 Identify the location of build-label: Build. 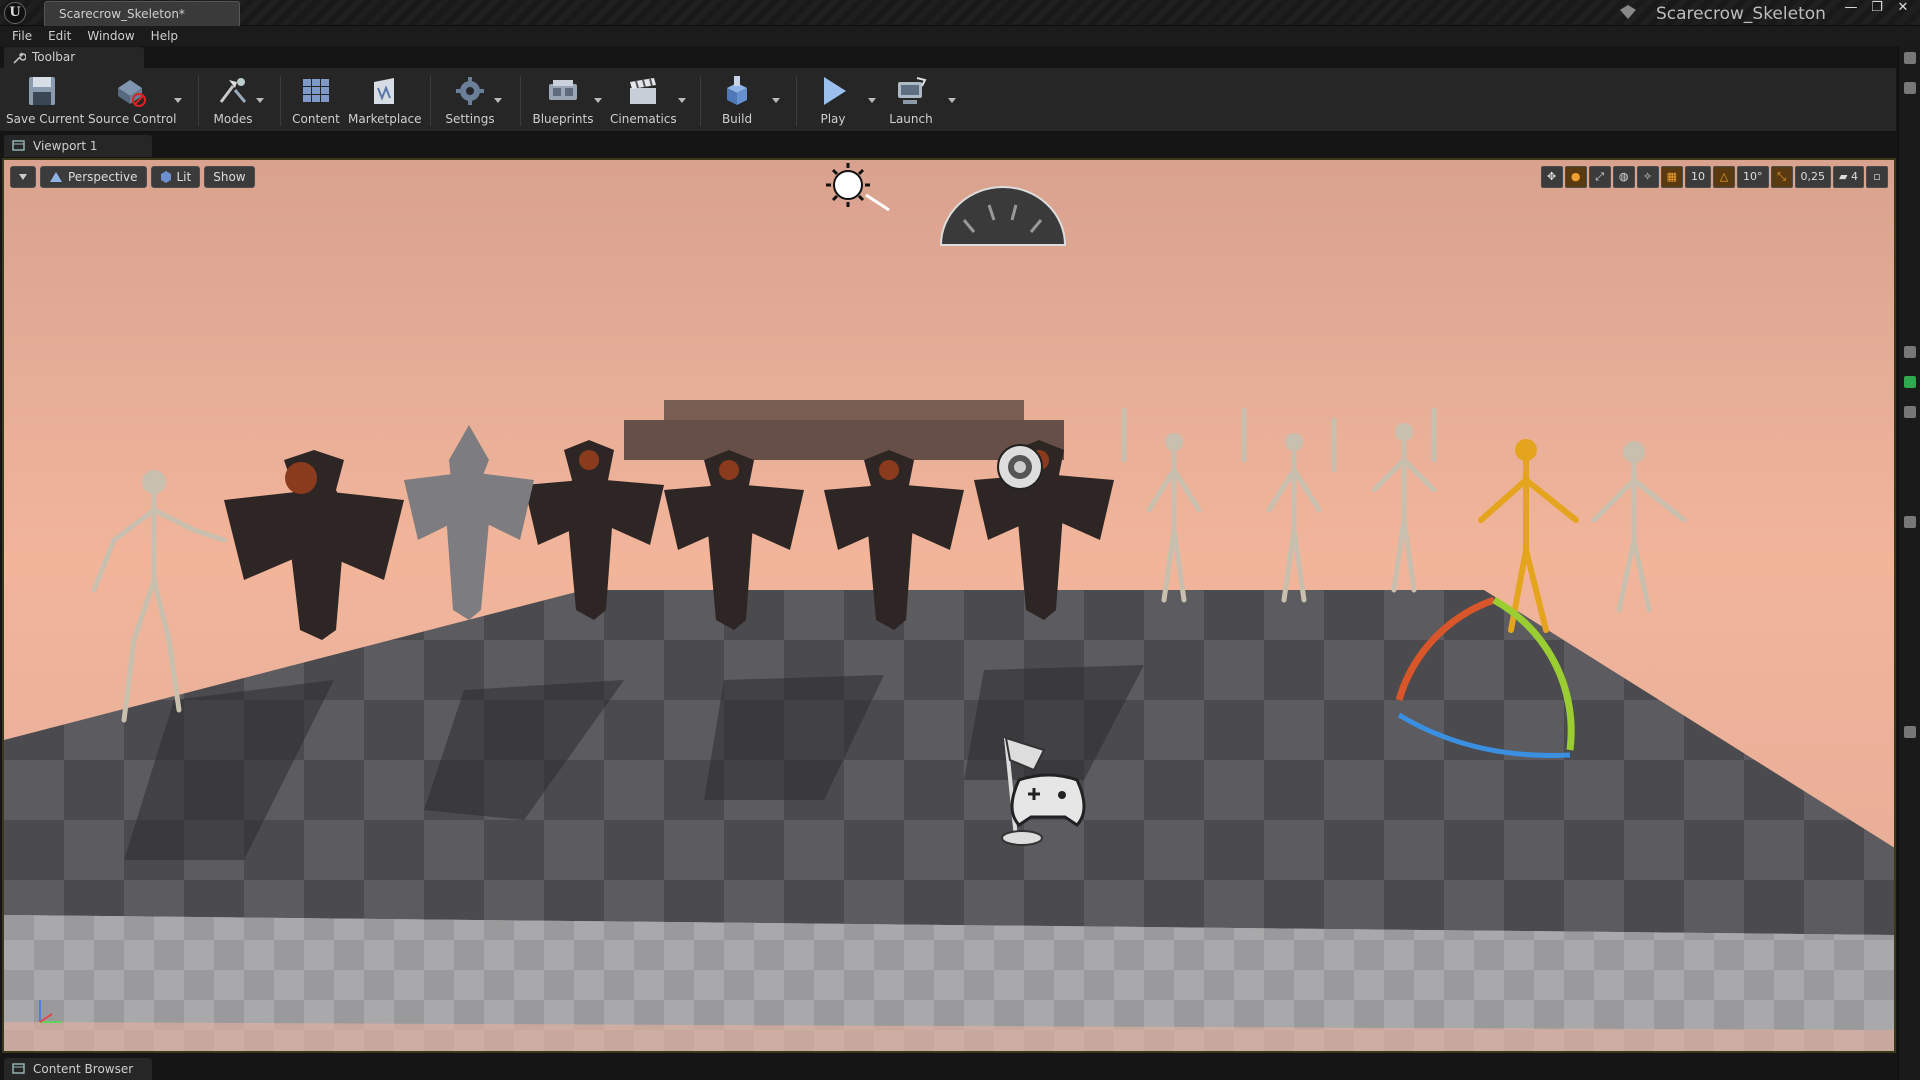
(737, 119).